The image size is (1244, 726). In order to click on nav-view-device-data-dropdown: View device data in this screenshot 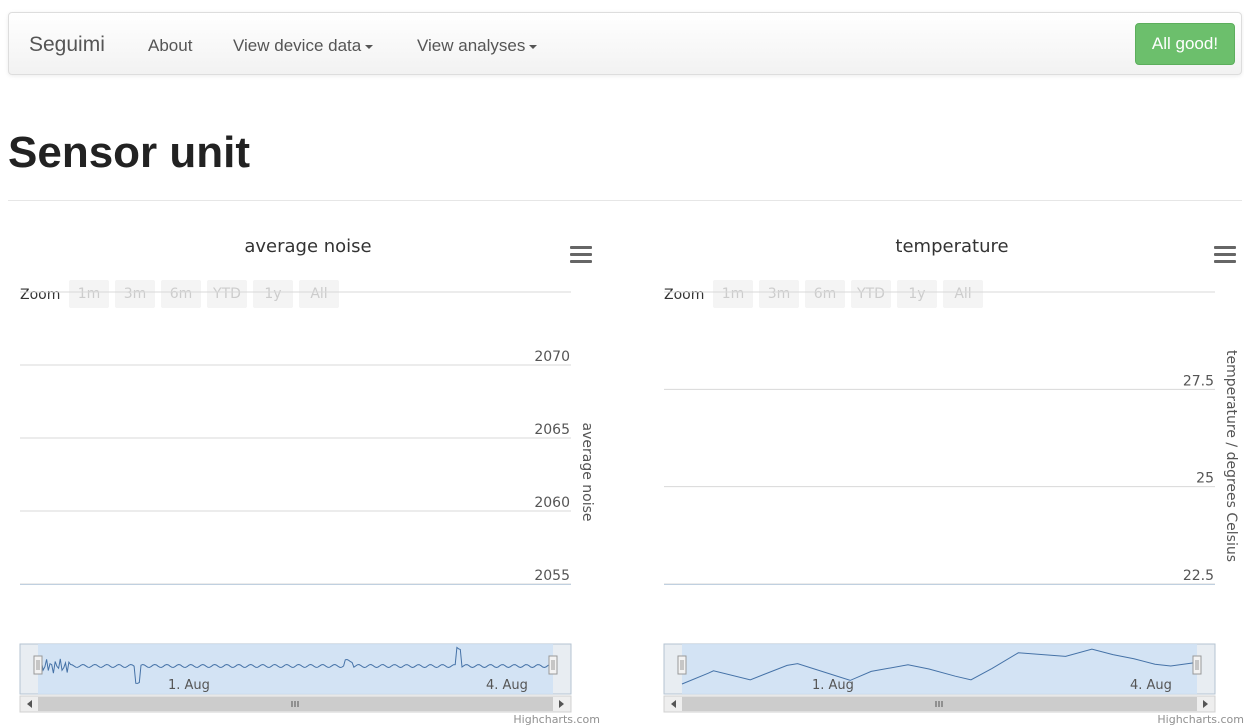, I will do `click(303, 46)`.